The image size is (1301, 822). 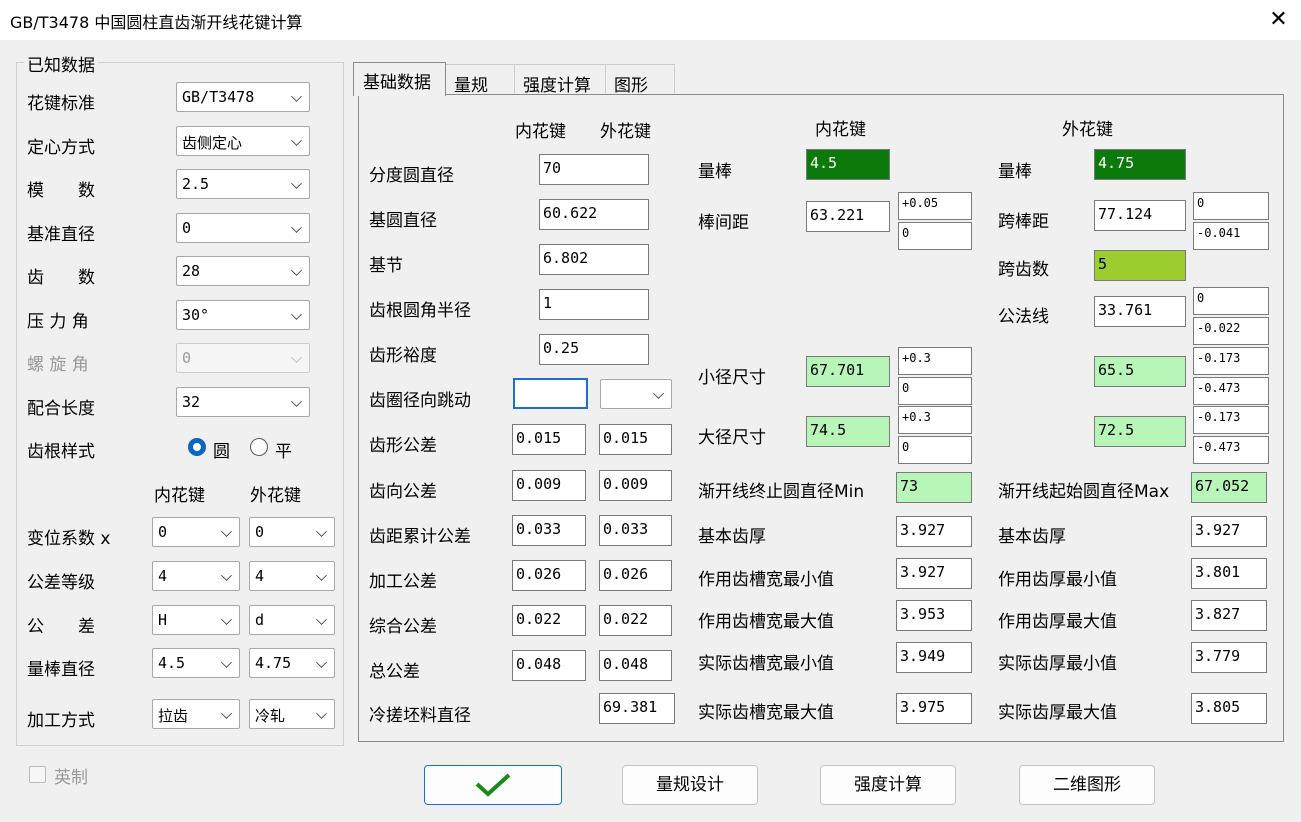 What do you see at coordinates (1229, 657) in the screenshot?
I see `act-thick-min-field: 3.779` at bounding box center [1229, 657].